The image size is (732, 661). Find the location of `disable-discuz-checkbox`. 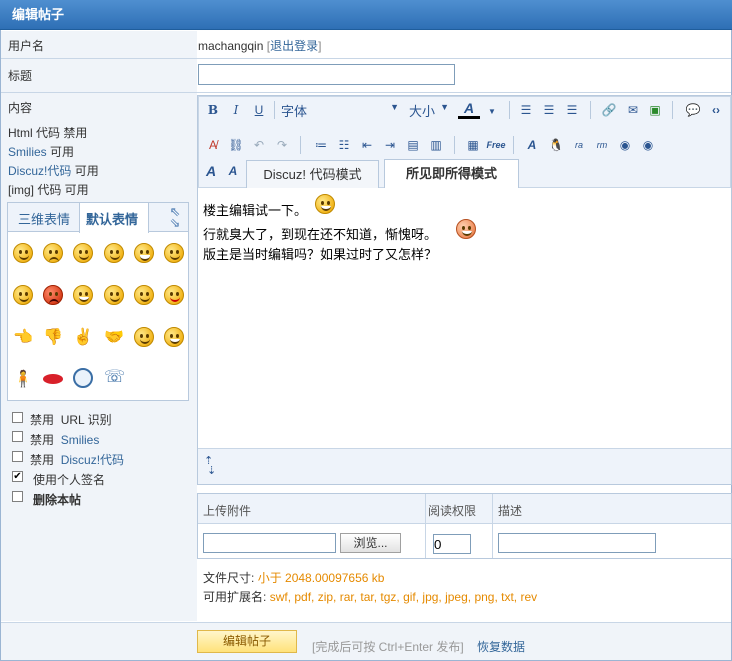

disable-discuz-checkbox is located at coordinates (17, 456).